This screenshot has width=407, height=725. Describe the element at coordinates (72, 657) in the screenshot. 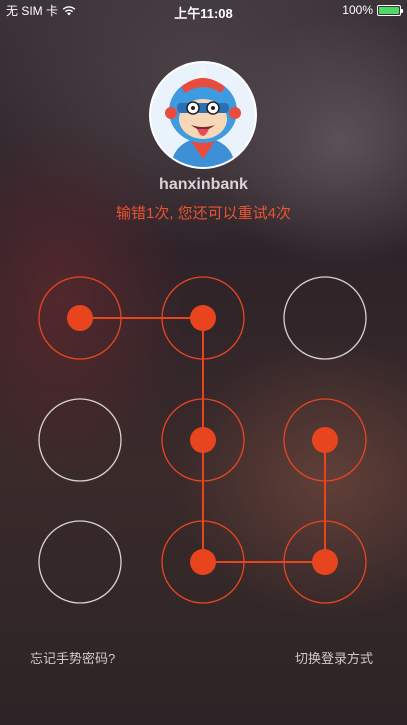

I see `forgot-gesture-link: 忘记手势密码?` at that location.